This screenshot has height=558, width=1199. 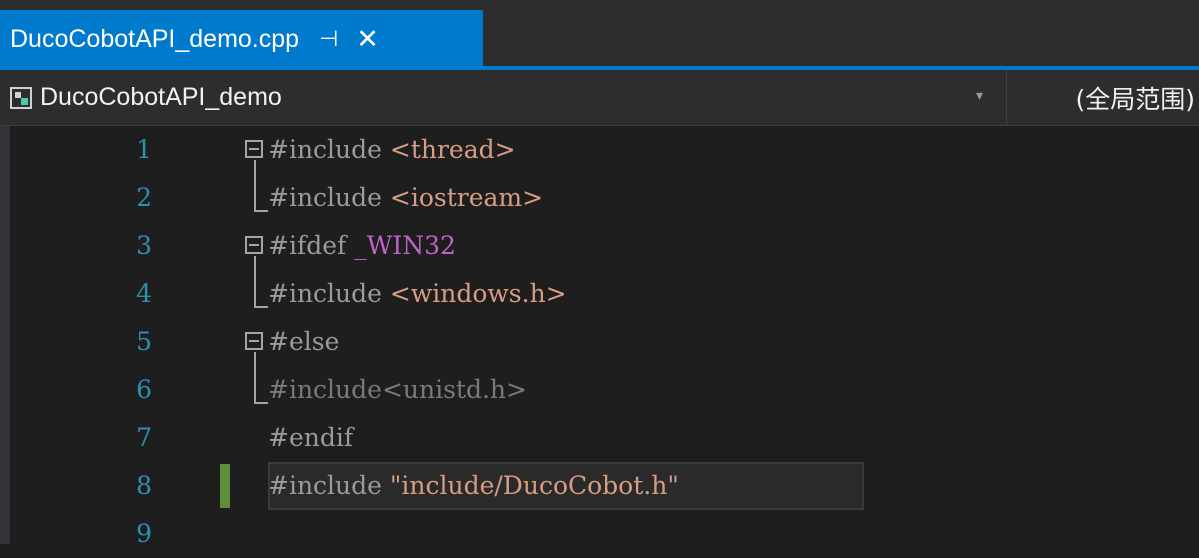 I want to click on directive: #else, so click(x=304, y=341).